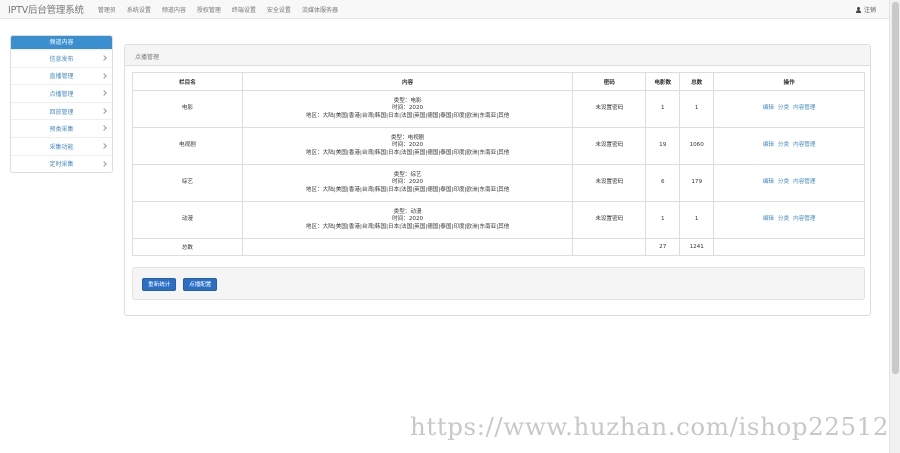 The image size is (900, 453). What do you see at coordinates (244, 9) in the screenshot?
I see `nav-terminal-settings: 终端设置` at bounding box center [244, 9].